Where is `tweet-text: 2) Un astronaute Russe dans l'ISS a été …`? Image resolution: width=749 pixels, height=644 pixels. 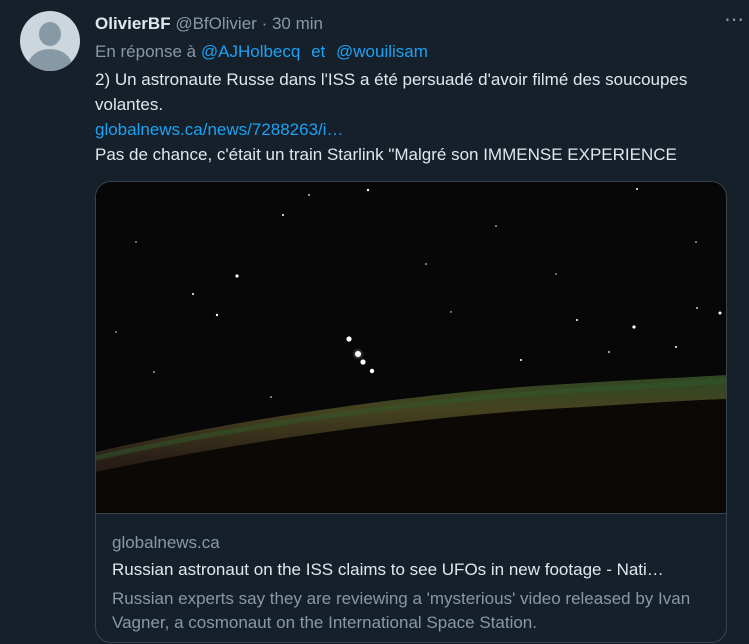
tweet-text: 2) Un astronaute Russe dans l'ISS a été … is located at coordinates (415, 117).